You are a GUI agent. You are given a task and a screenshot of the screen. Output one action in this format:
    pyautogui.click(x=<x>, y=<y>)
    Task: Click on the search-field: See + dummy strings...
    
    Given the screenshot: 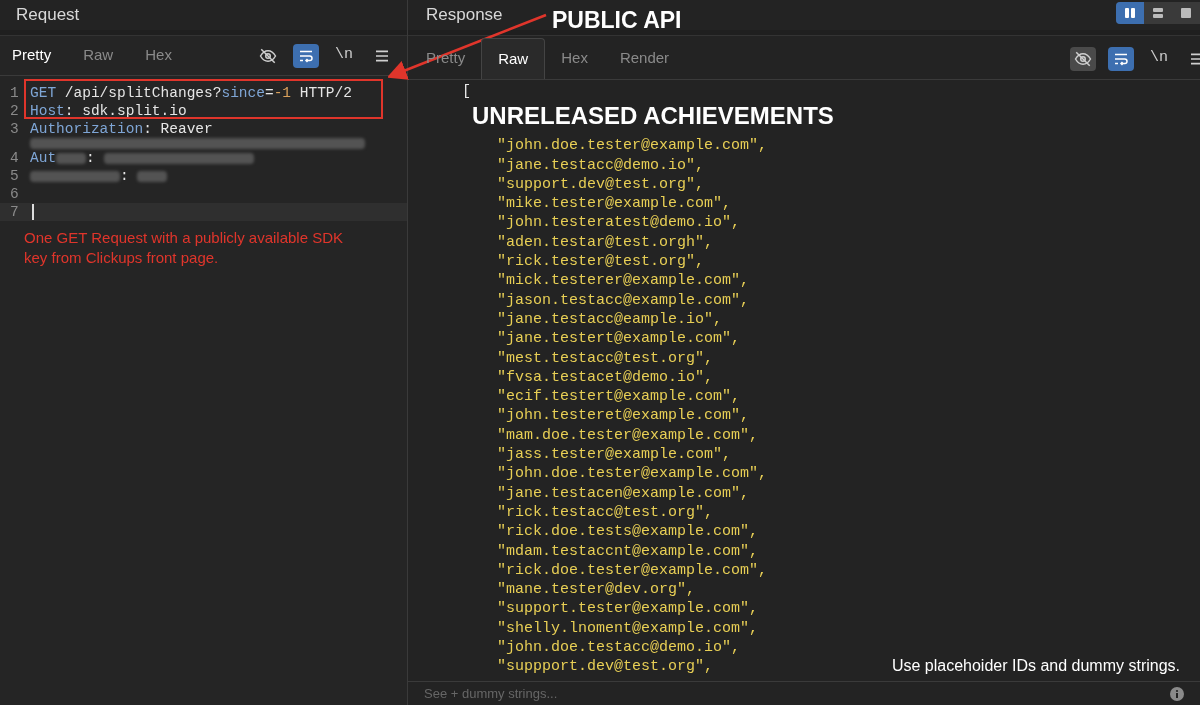 What is the action you would take?
    pyautogui.click(x=797, y=693)
    